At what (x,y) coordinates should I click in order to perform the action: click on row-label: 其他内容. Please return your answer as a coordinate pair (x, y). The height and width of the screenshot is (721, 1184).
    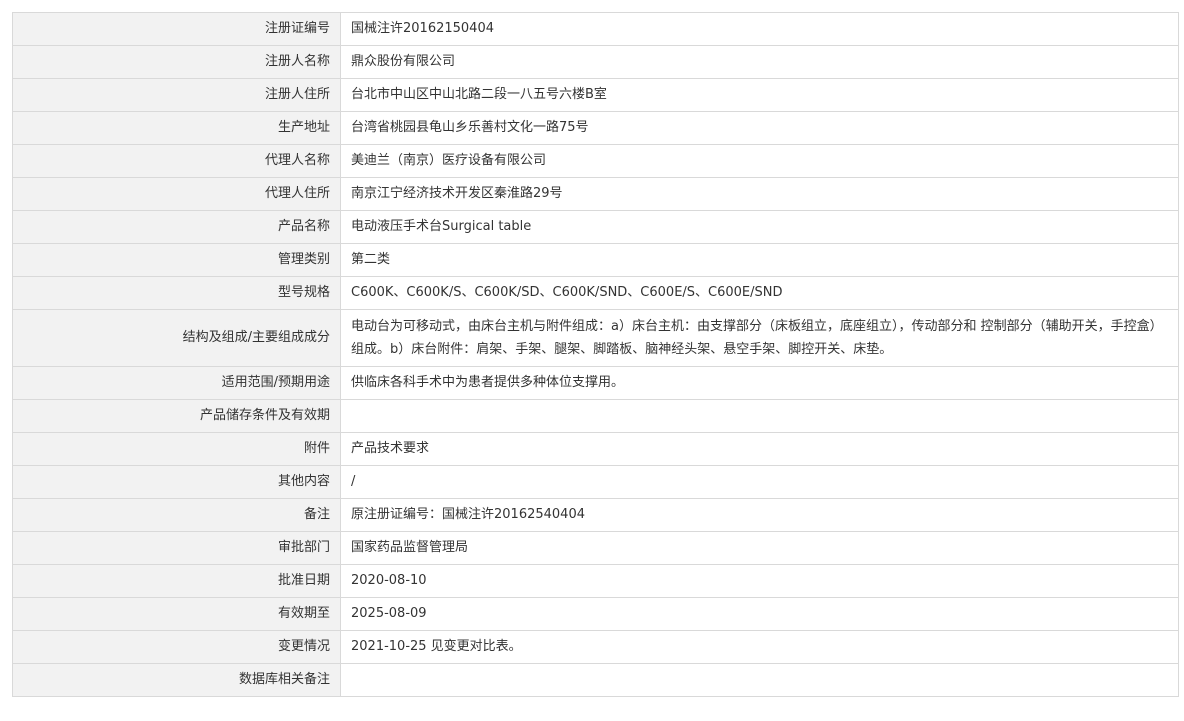
    Looking at the image, I should click on (176, 482).